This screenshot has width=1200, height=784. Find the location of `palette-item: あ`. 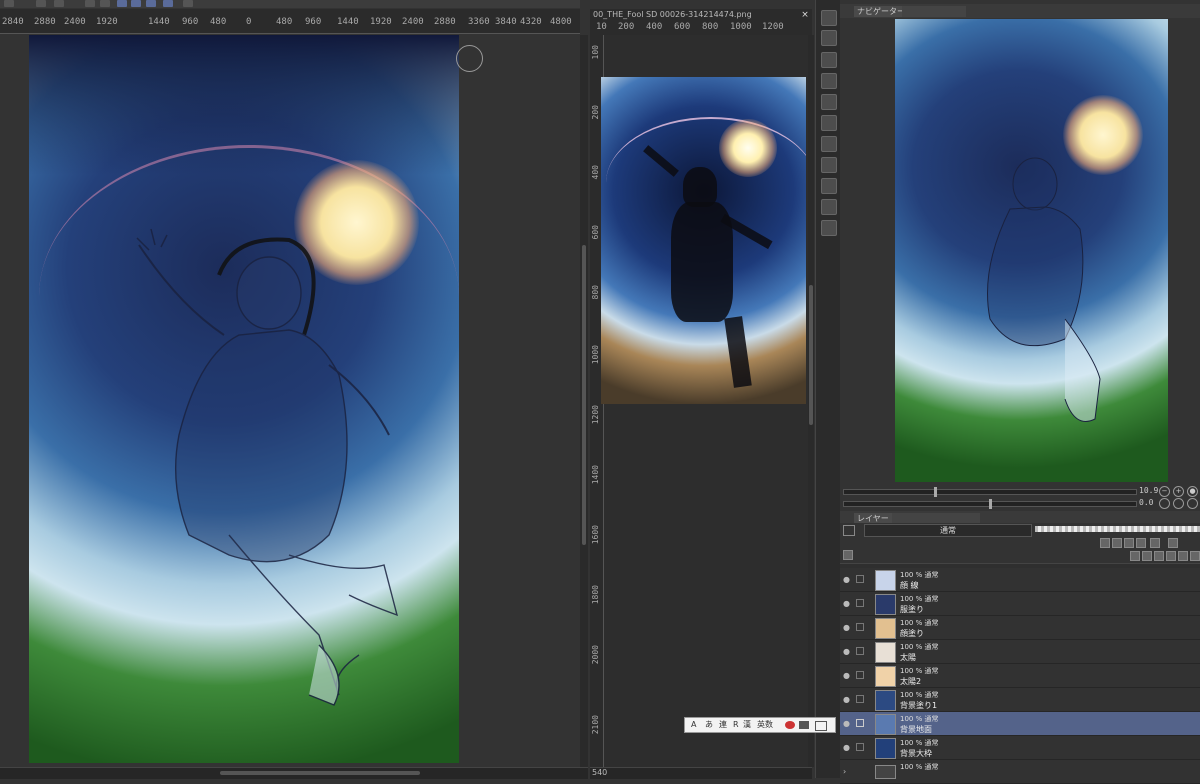

palette-item: あ is located at coordinates (709, 725).